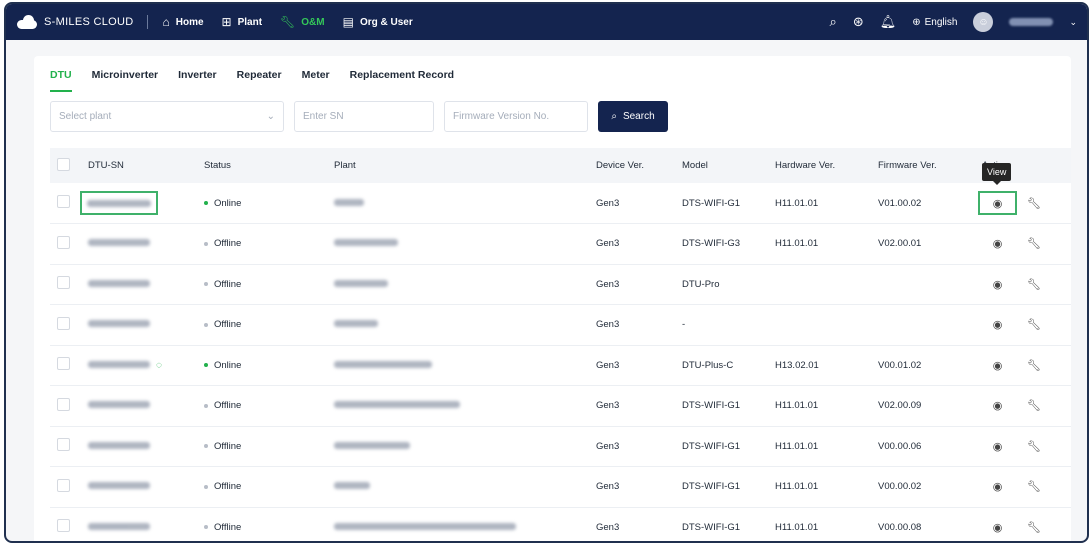 The width and height of the screenshot is (1092, 545). I want to click on search-icon: ⌕, so click(833, 22).